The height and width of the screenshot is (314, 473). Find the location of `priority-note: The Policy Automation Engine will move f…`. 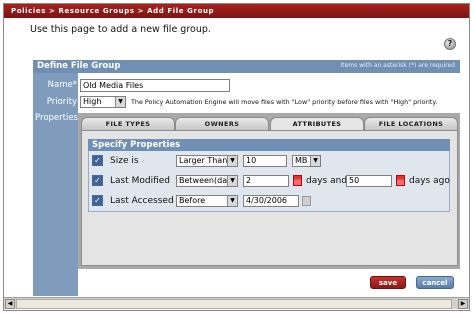

priority-note: The Policy Automation Engine will move f… is located at coordinates (284, 102).